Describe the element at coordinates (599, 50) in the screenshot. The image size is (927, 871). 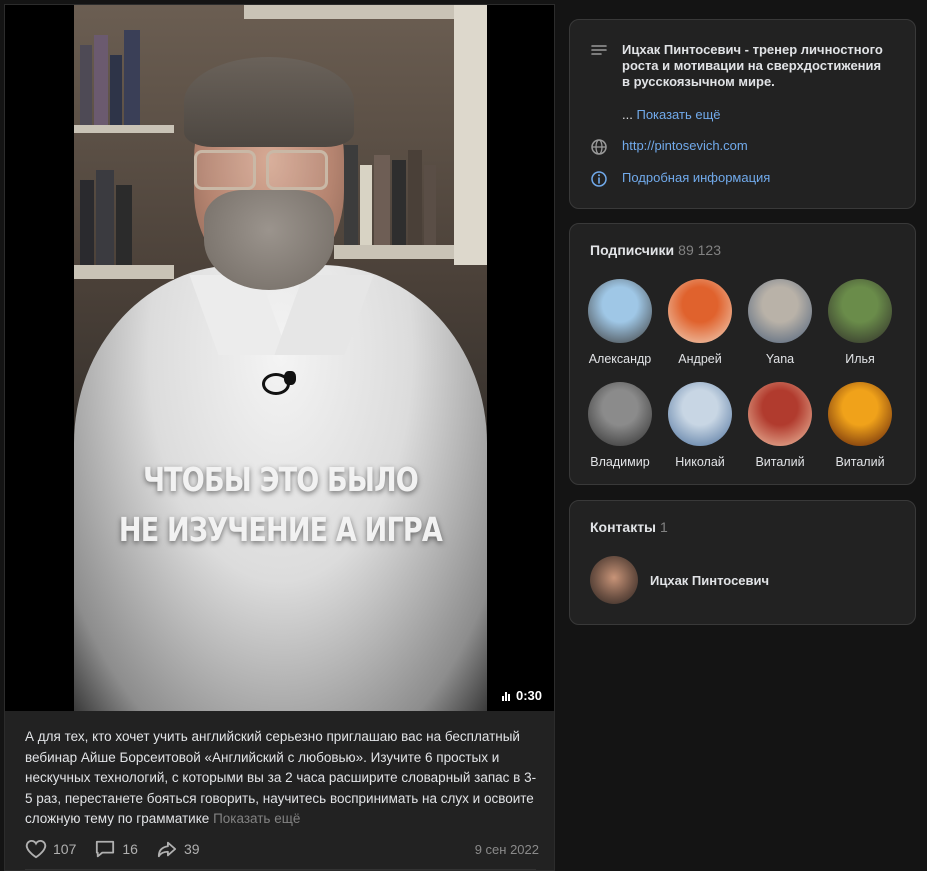
I see `text-lines-icon` at that location.